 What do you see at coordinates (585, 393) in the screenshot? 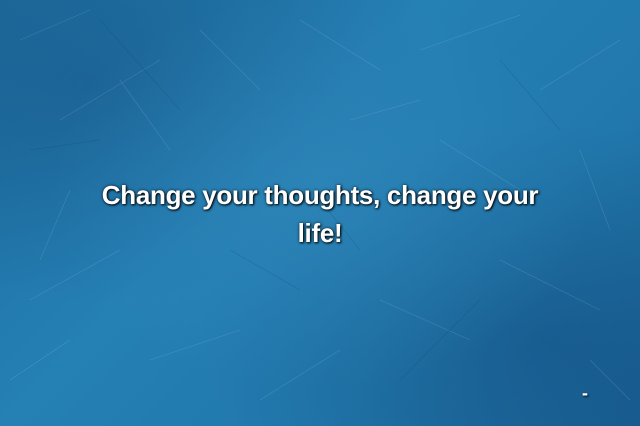
I see `quote-author: -` at bounding box center [585, 393].